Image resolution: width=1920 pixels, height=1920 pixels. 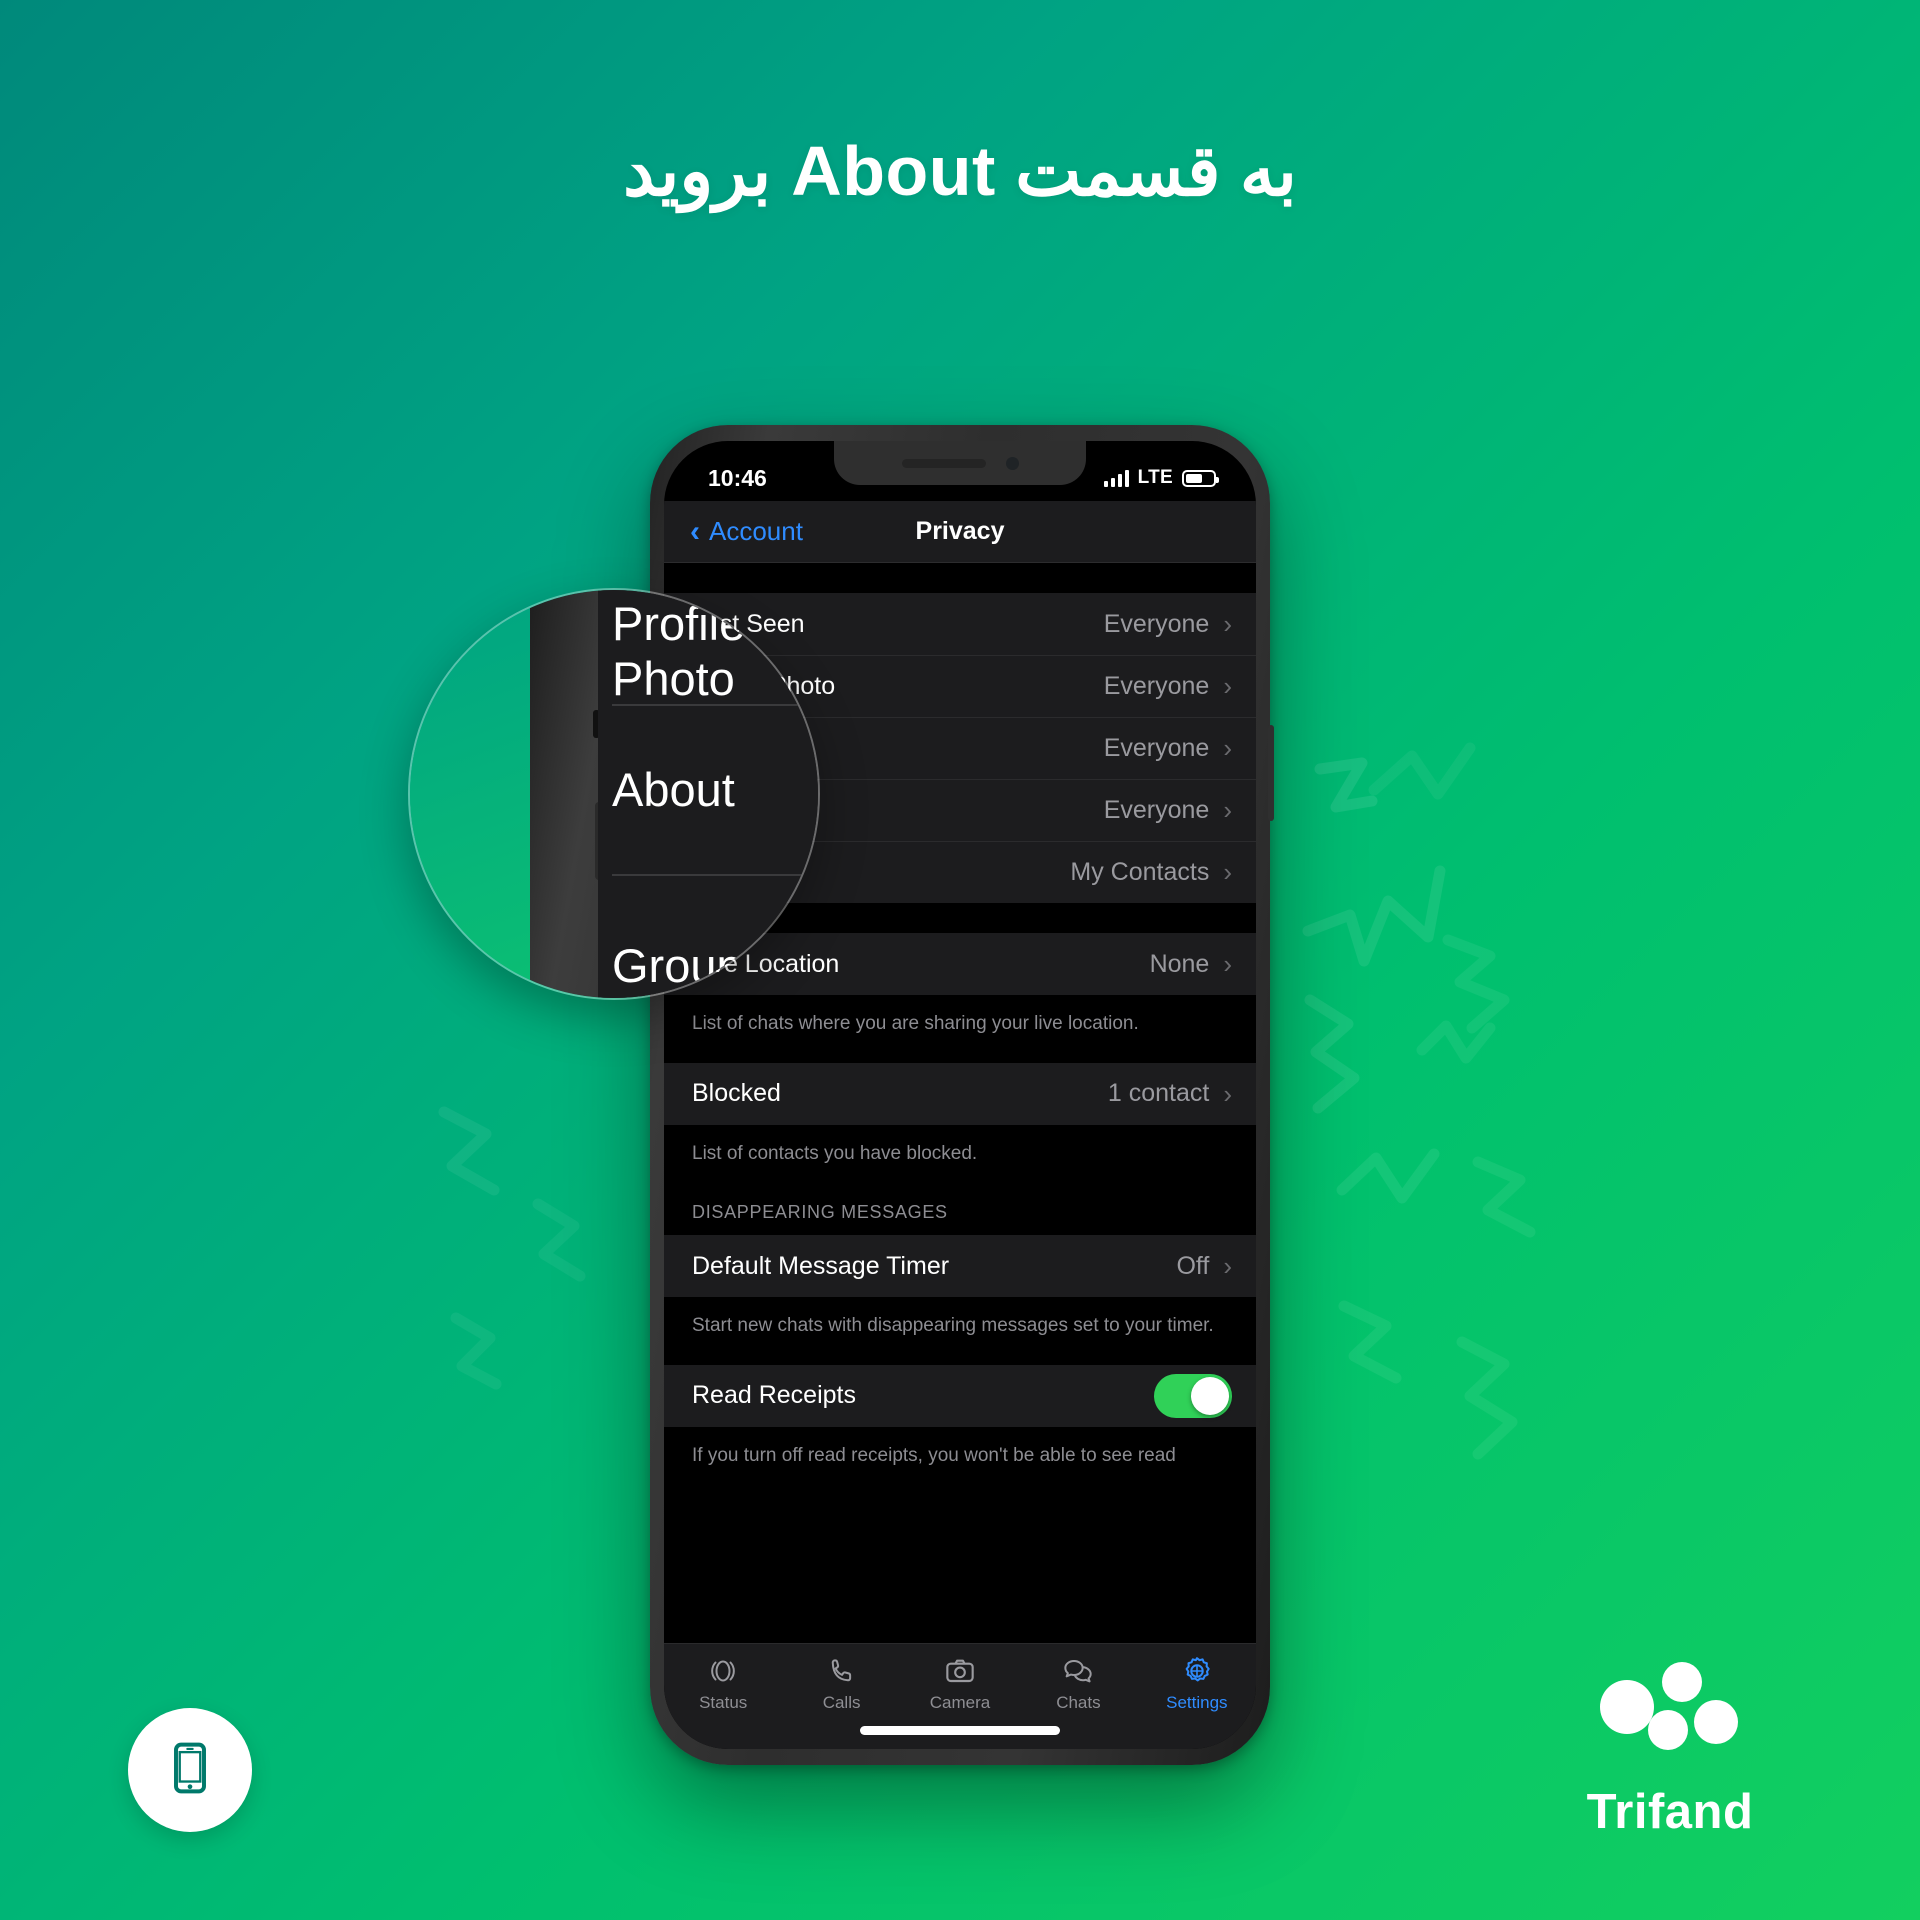 I want to click on tab-label: Calls, so click(x=841, y=1702).